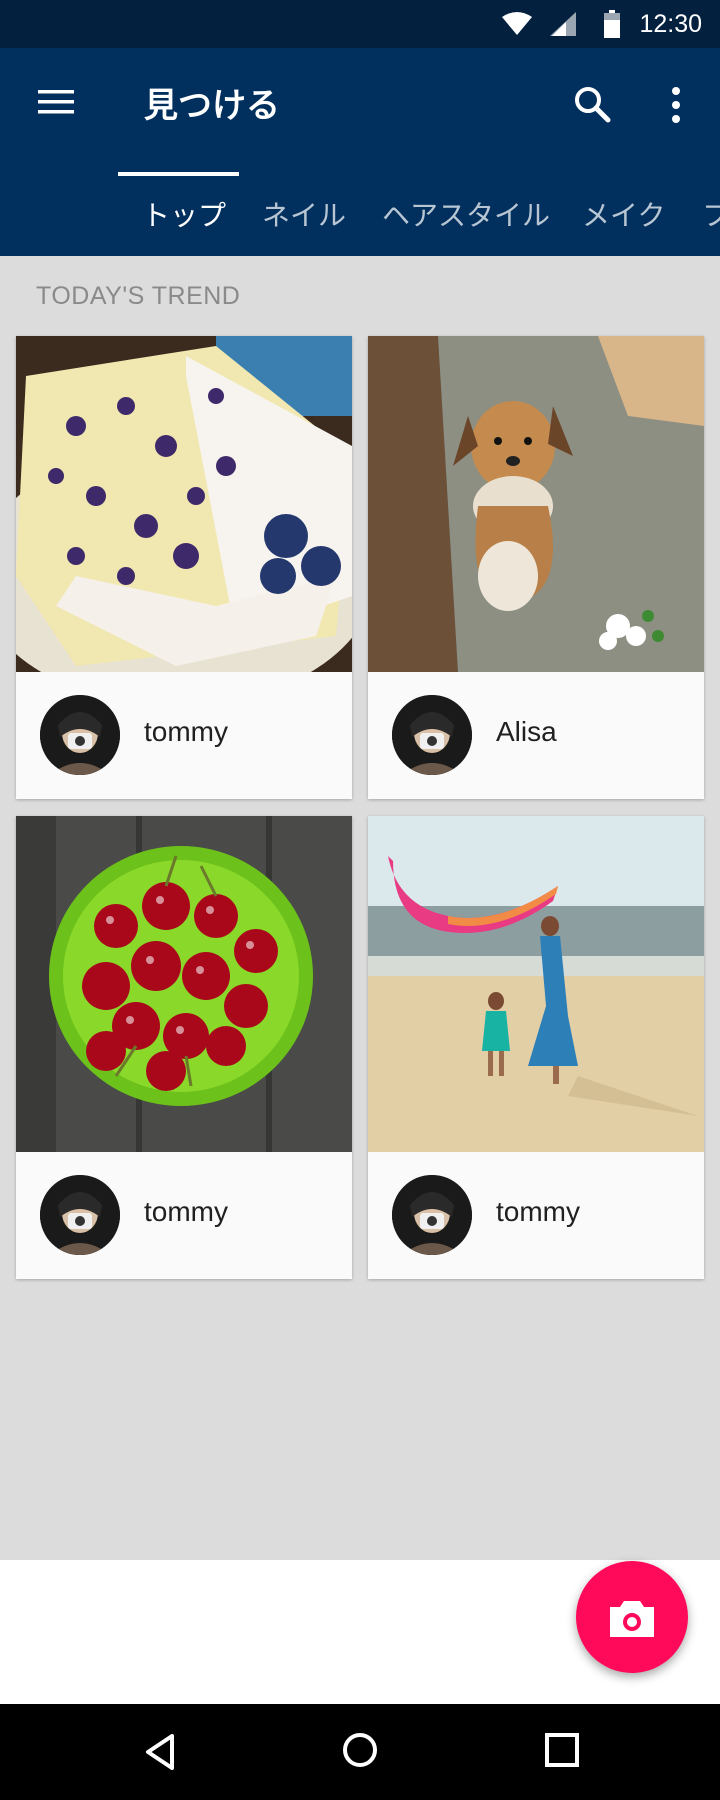 The width and height of the screenshot is (720, 1800). Describe the element at coordinates (184, 504) in the screenshot. I see `card-photo-cake` at that location.